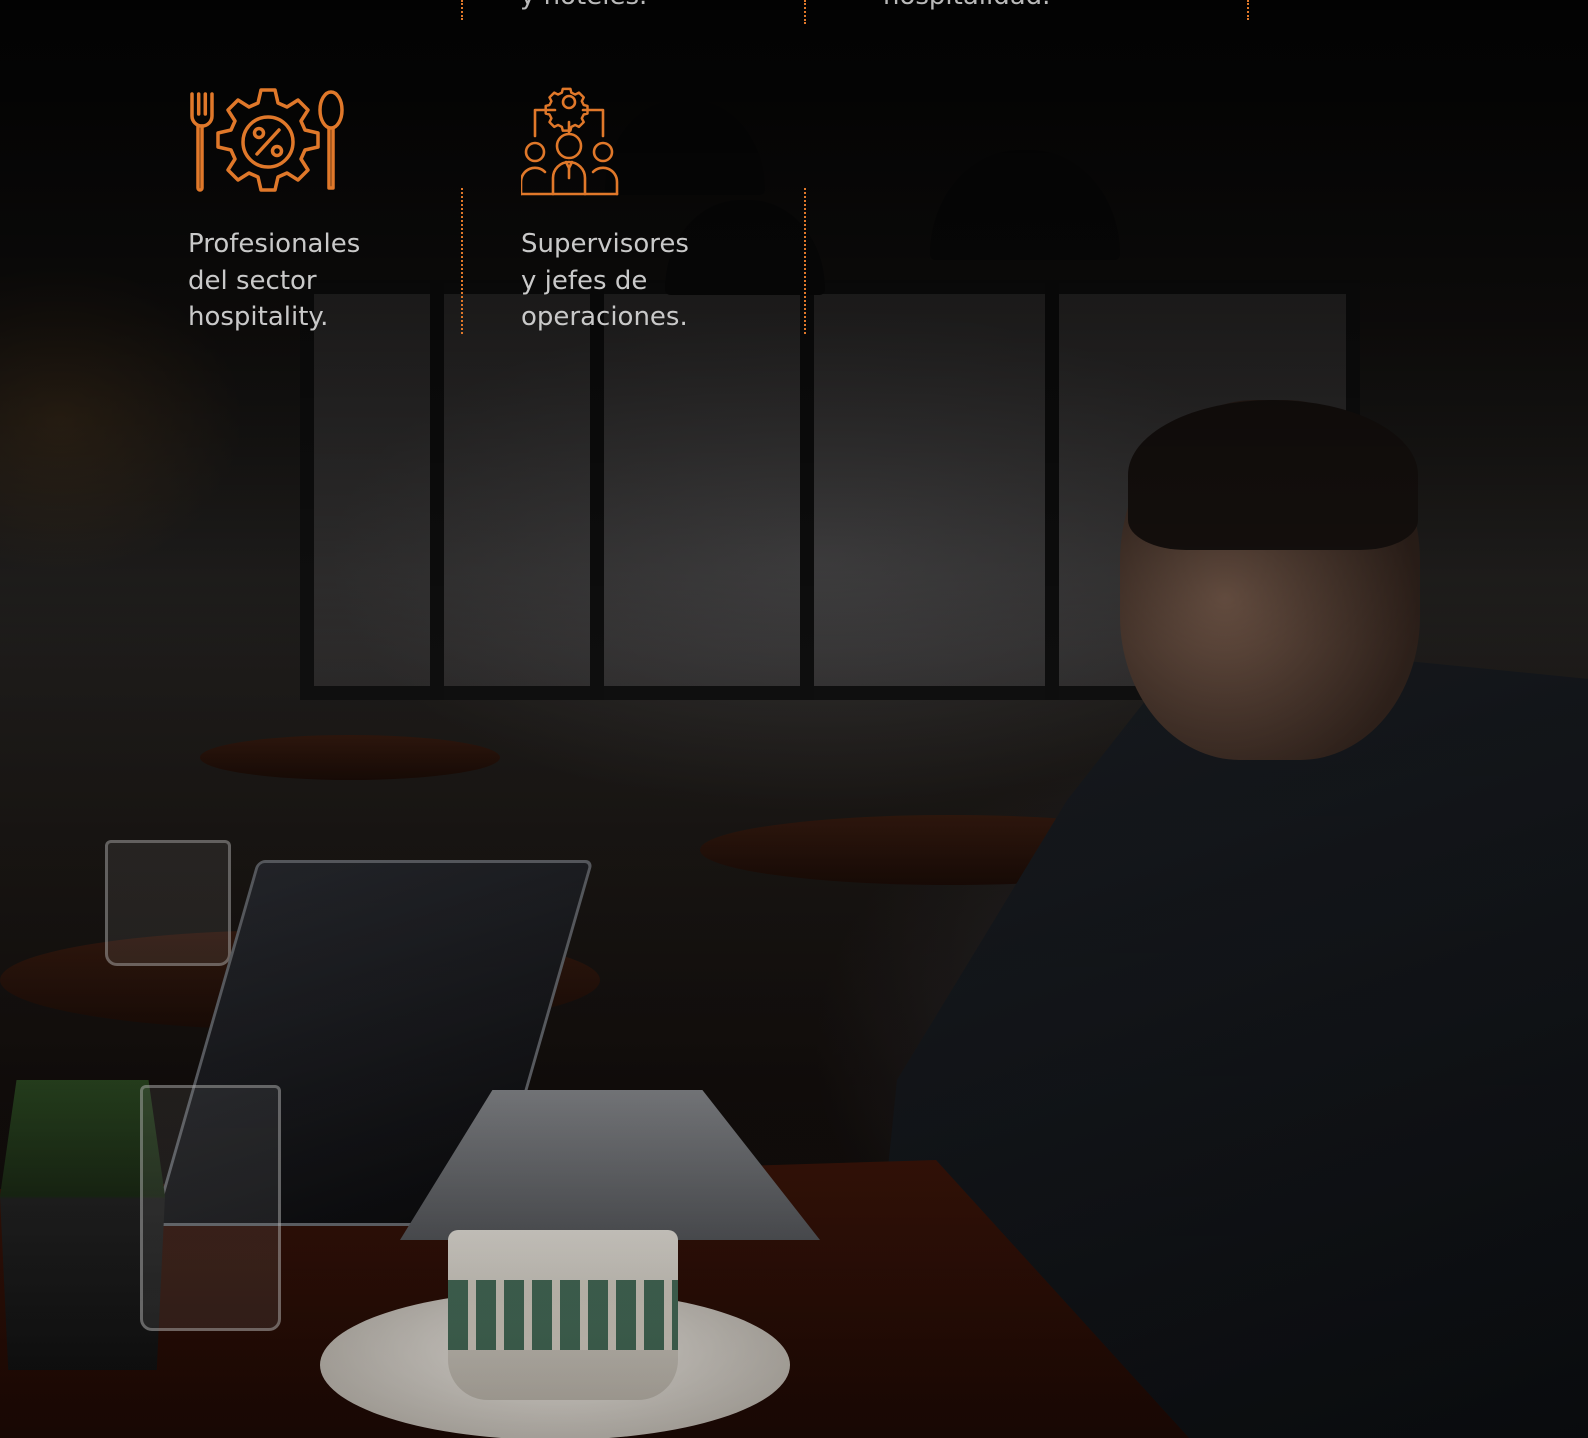 This screenshot has width=1588, height=1438. I want to click on previous-row-text: y hoteles., so click(583, 7).